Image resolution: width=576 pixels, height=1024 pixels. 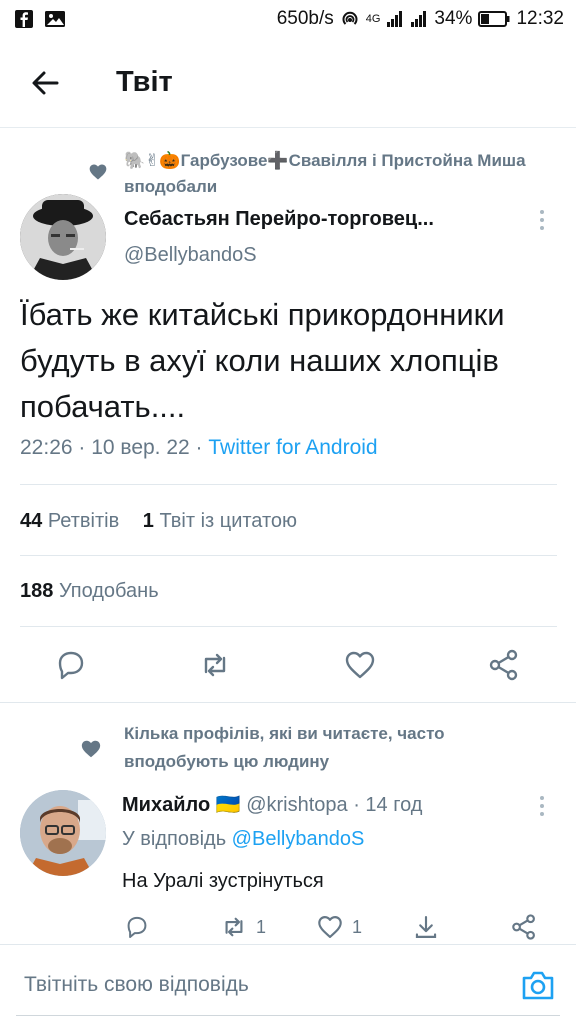 I want to click on status-bar: 650b/s 4G 34% 12:32, so click(x=288, y=19).